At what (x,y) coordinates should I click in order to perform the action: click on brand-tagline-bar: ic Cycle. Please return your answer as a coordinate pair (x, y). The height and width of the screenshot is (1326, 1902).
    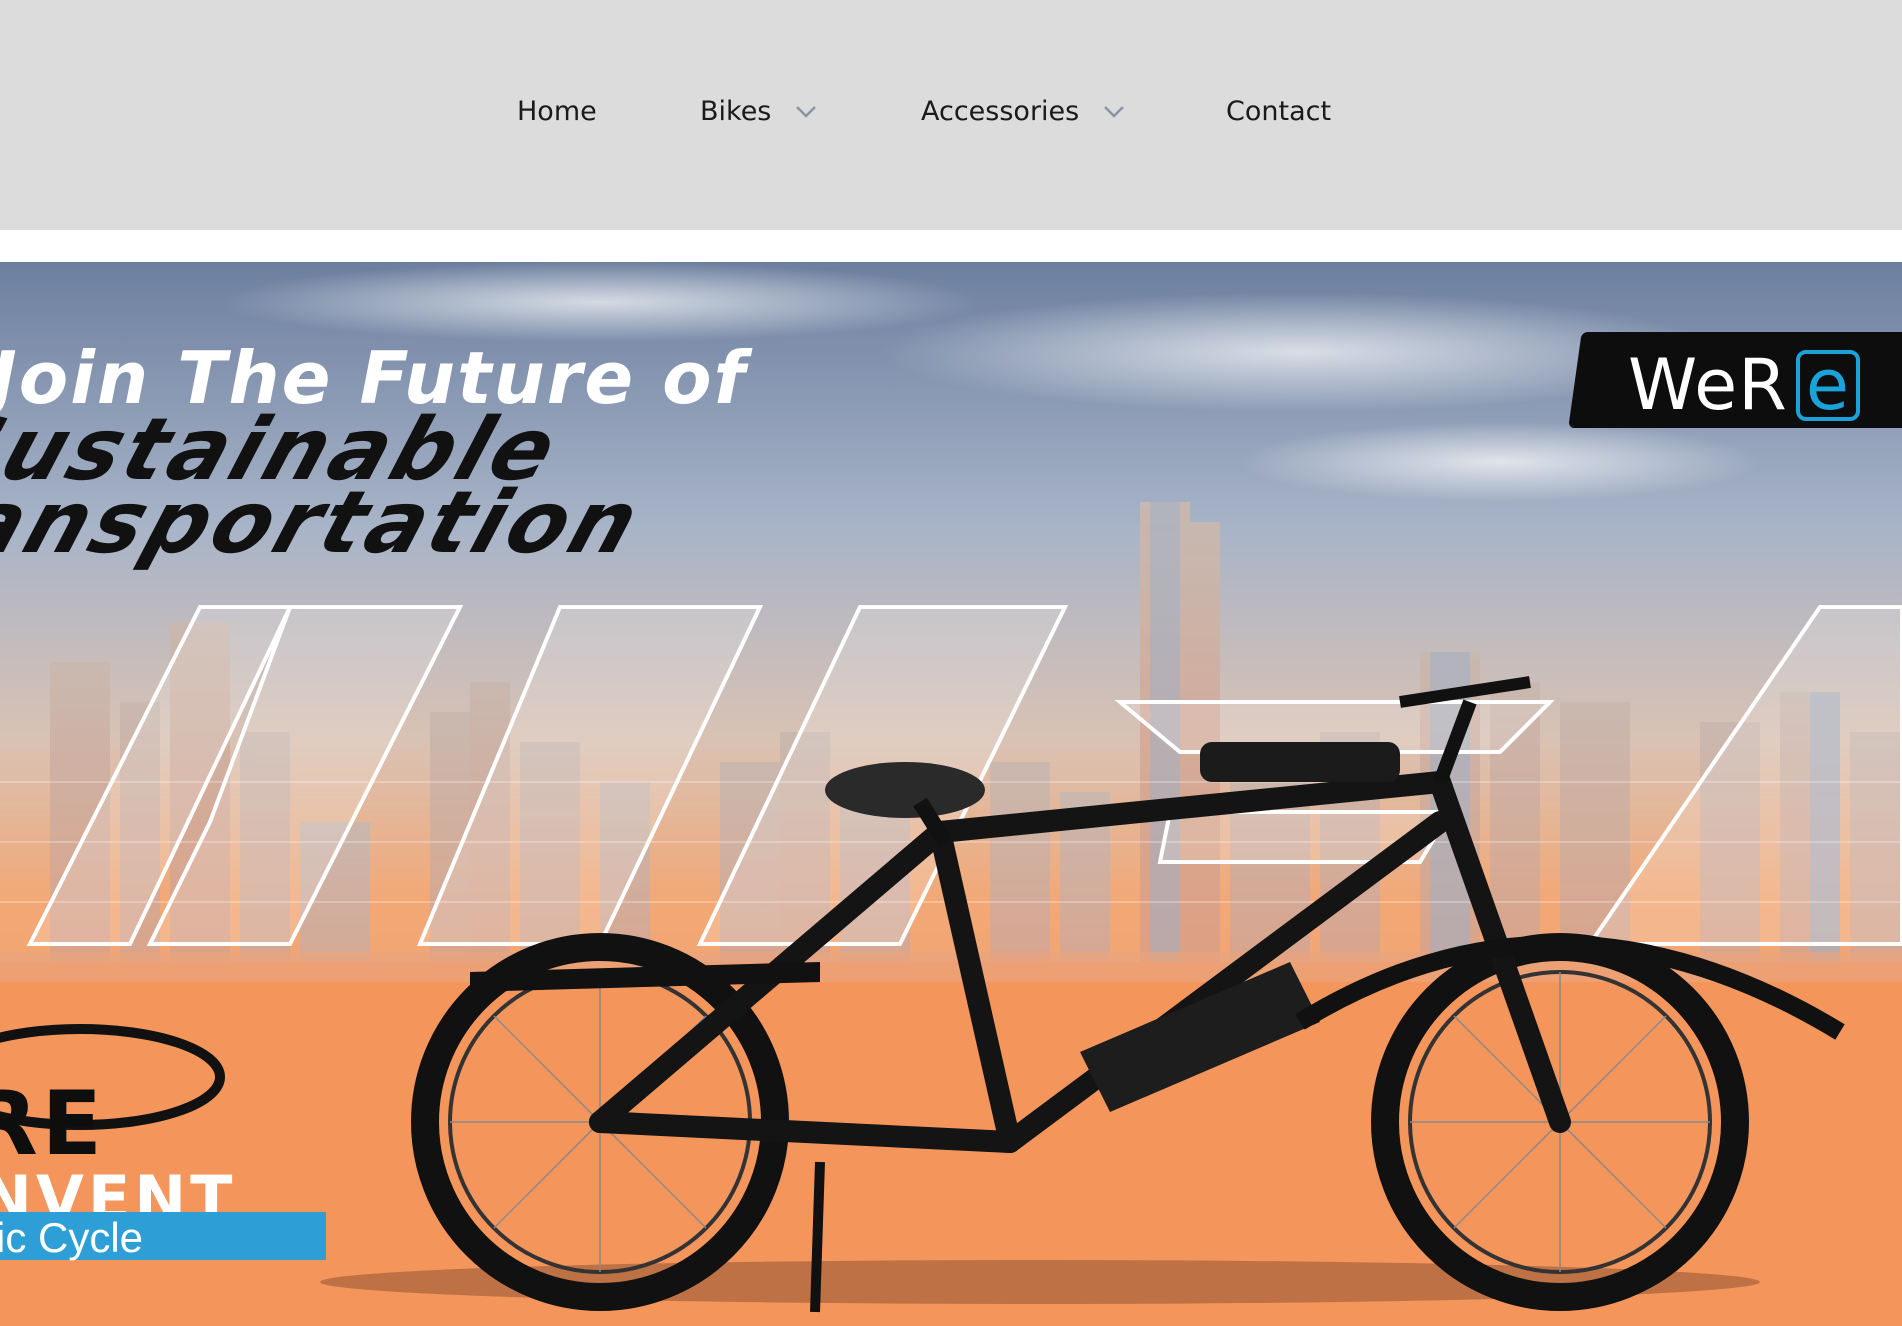
    Looking at the image, I should click on (163, 1236).